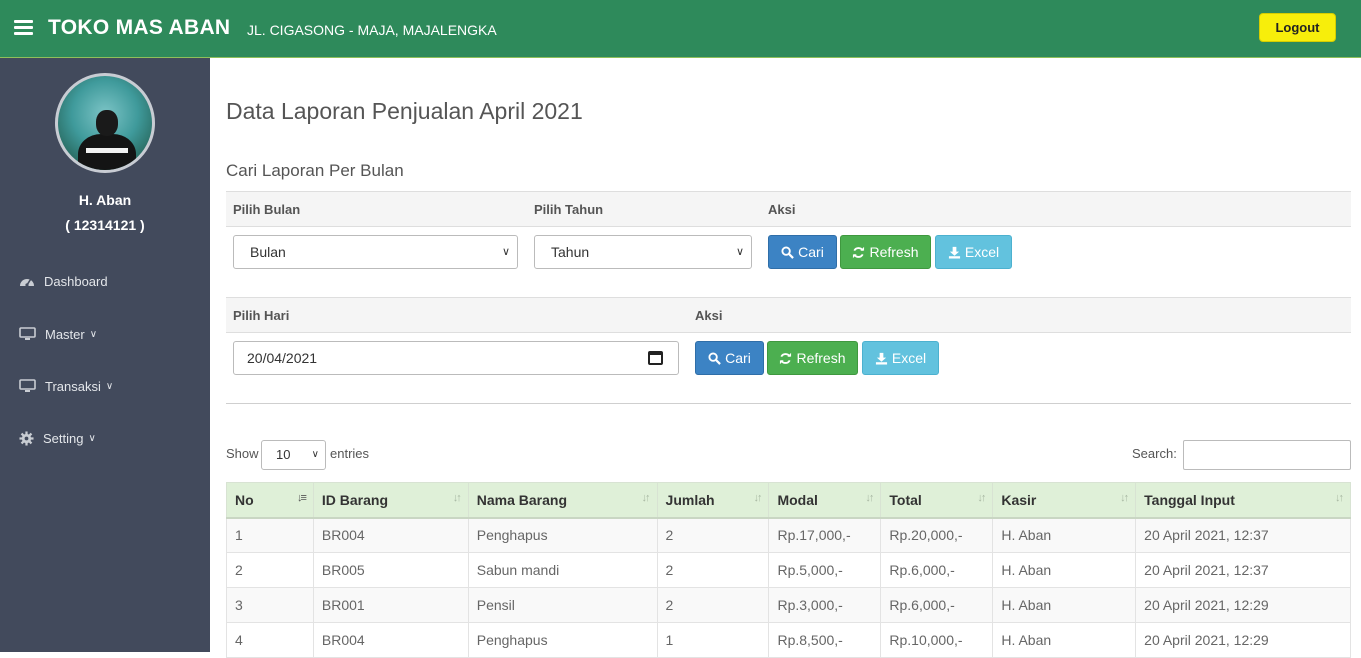  What do you see at coordinates (1154, 453) in the screenshot?
I see `search-label: Search:` at bounding box center [1154, 453].